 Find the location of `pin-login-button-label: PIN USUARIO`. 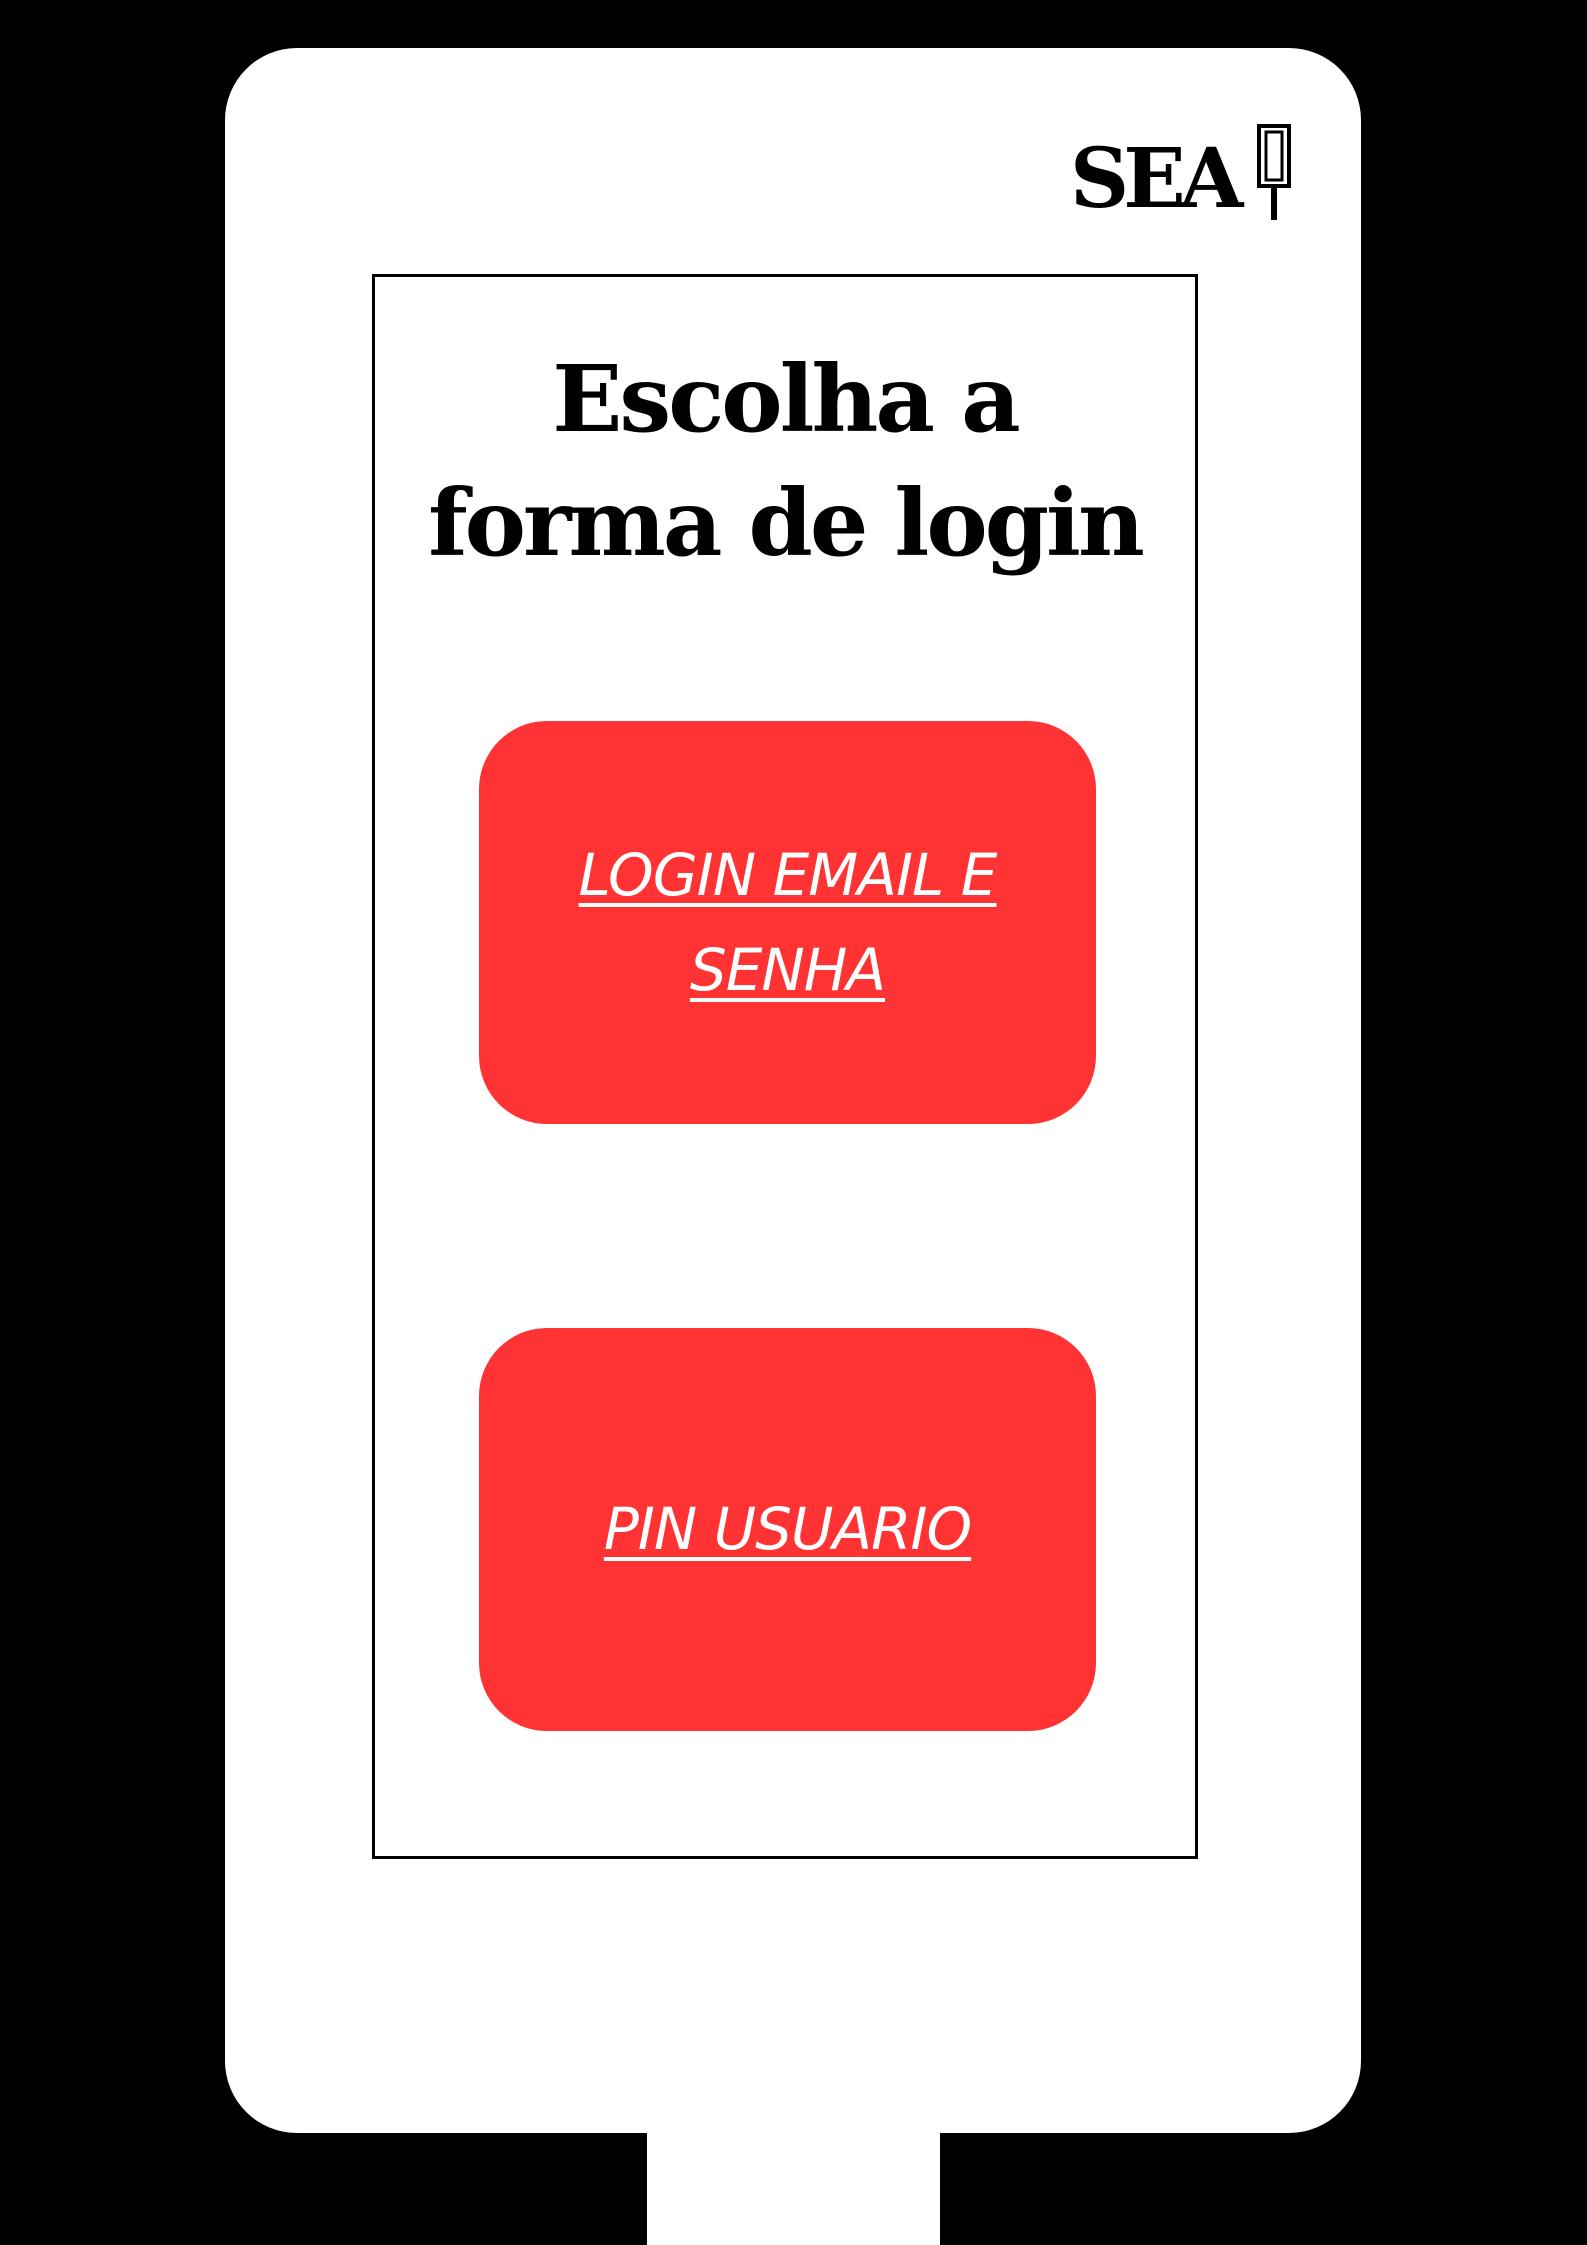

pin-login-button-label: PIN USUARIO is located at coordinates (787, 1529).